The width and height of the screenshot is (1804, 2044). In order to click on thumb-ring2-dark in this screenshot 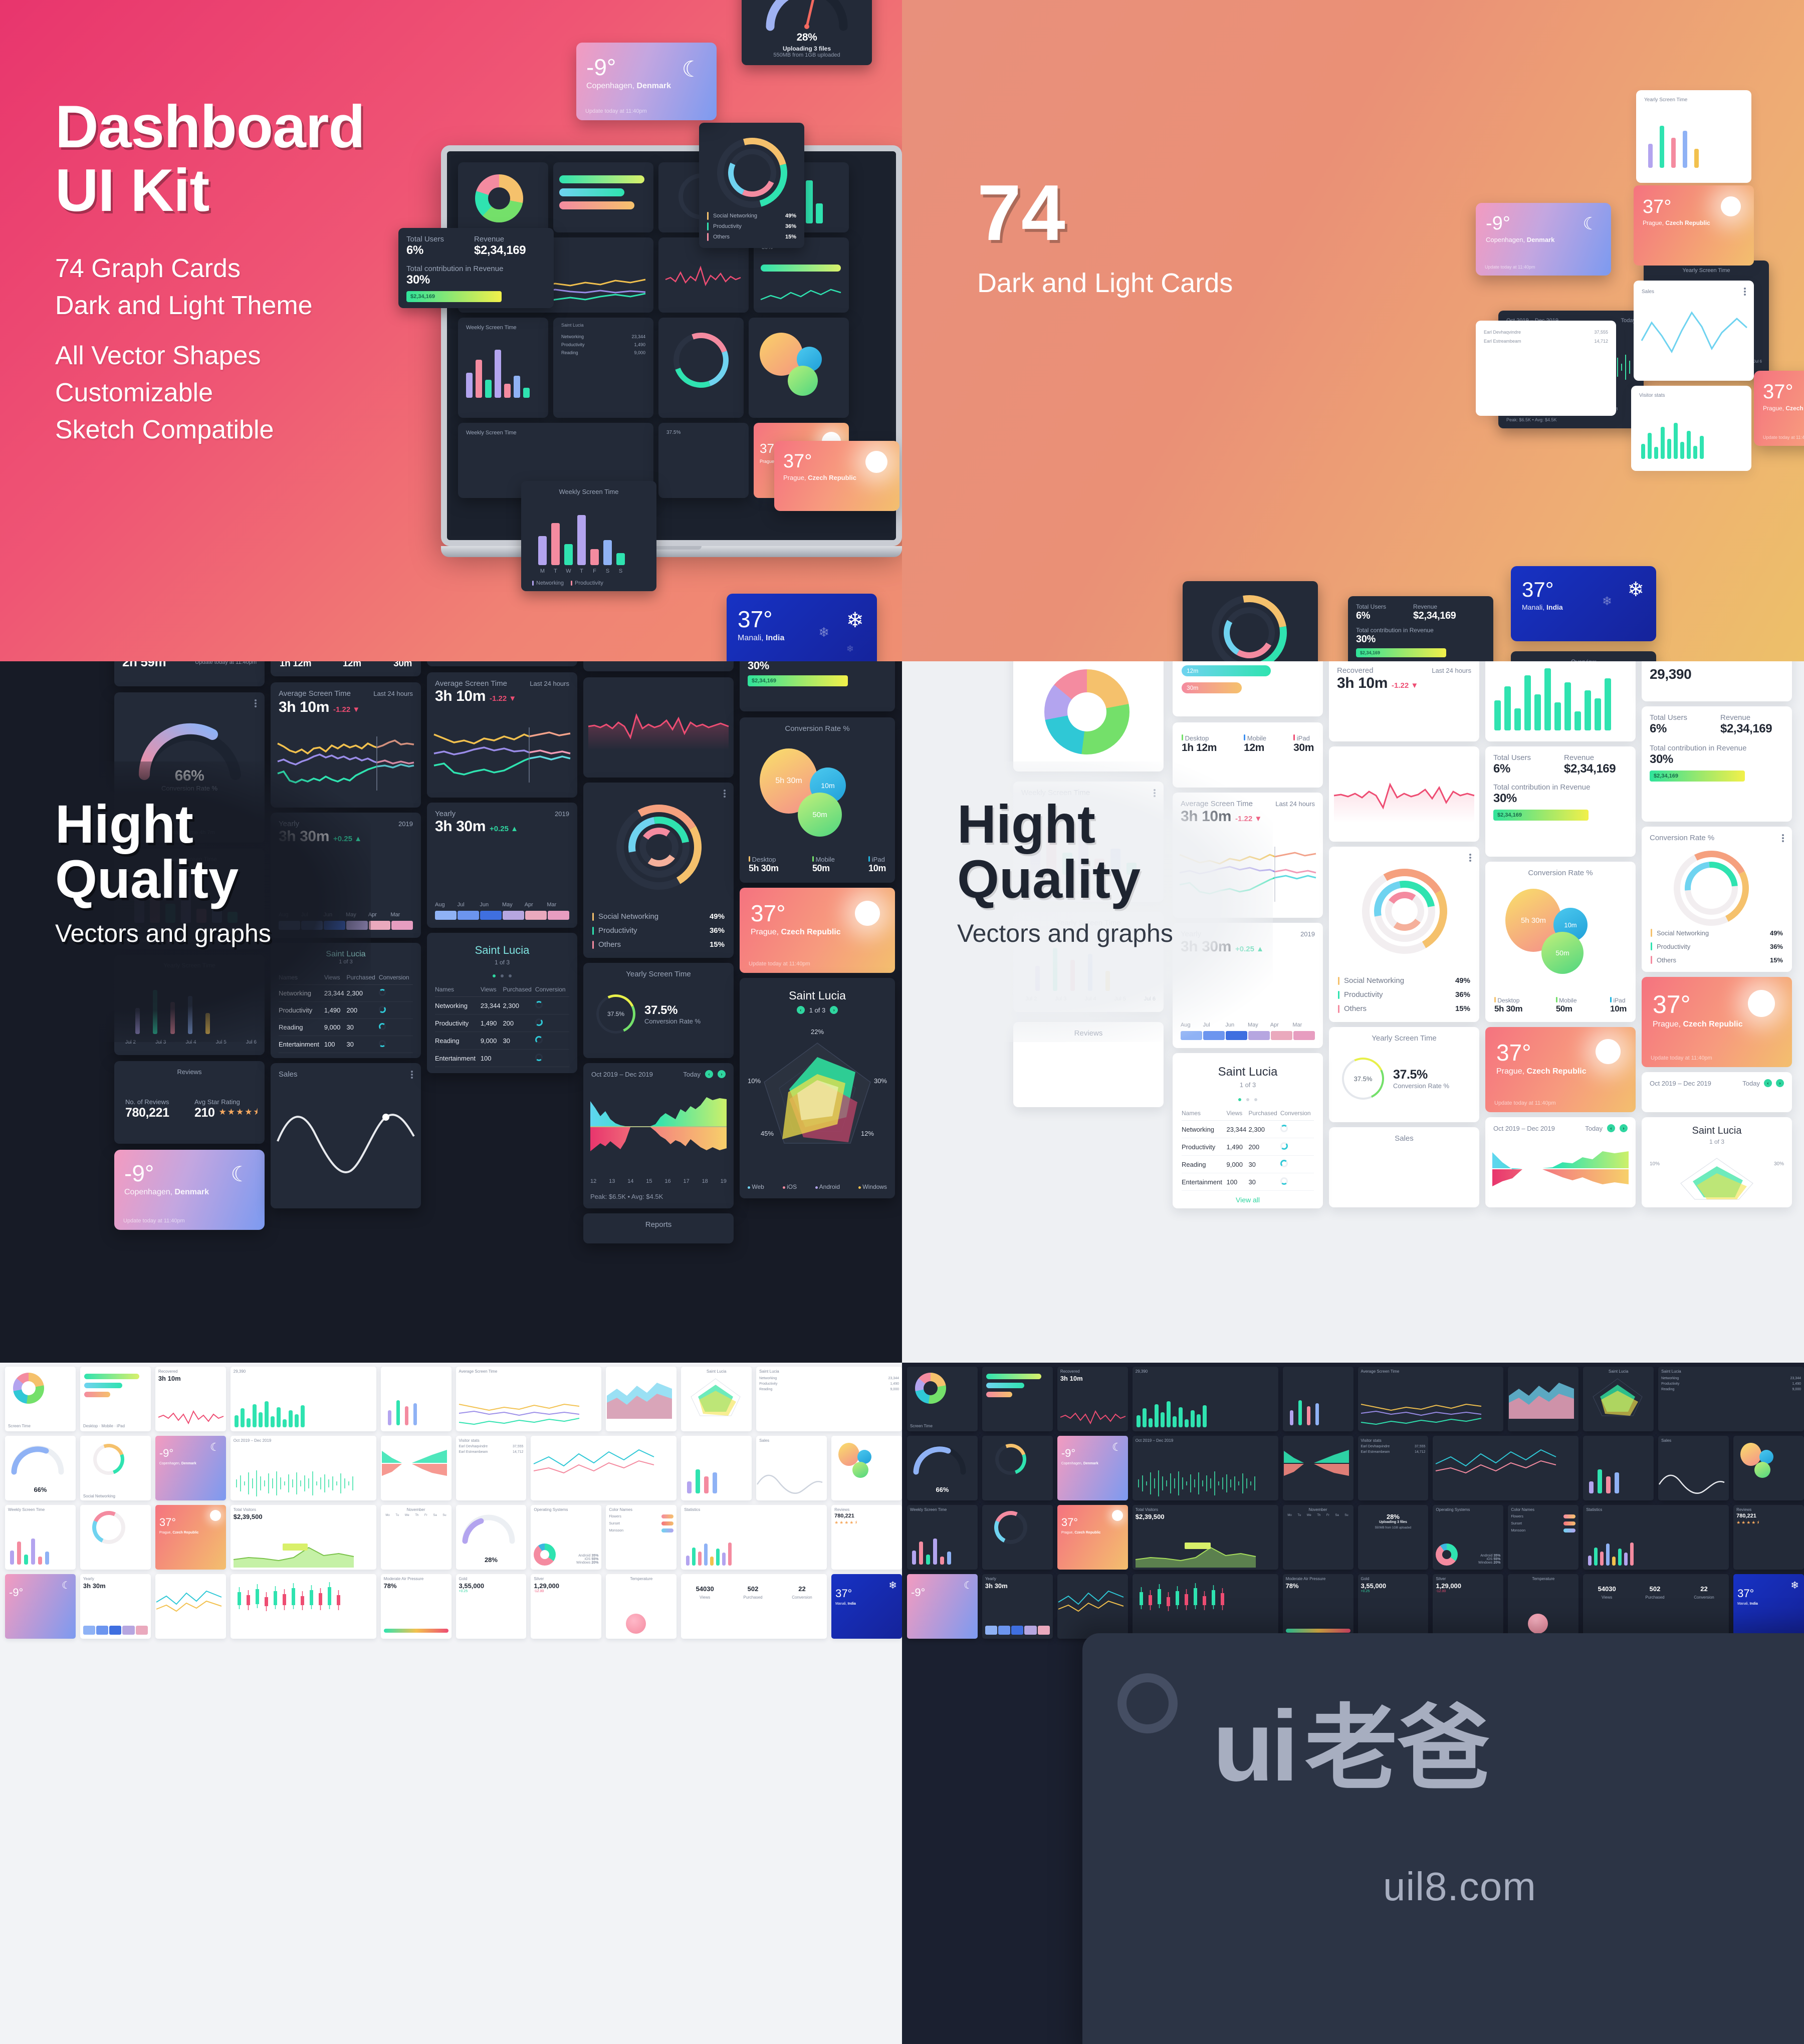, I will do `click(1017, 1537)`.